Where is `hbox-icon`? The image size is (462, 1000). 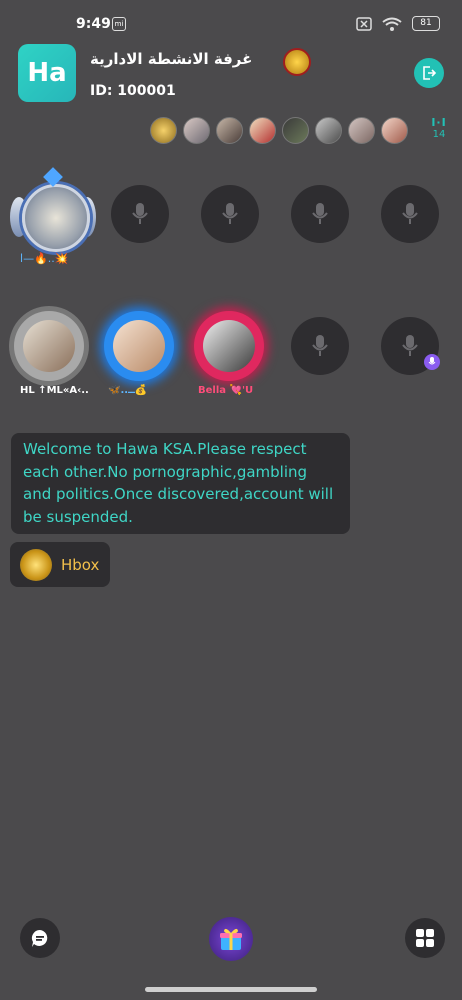 hbox-icon is located at coordinates (36, 564).